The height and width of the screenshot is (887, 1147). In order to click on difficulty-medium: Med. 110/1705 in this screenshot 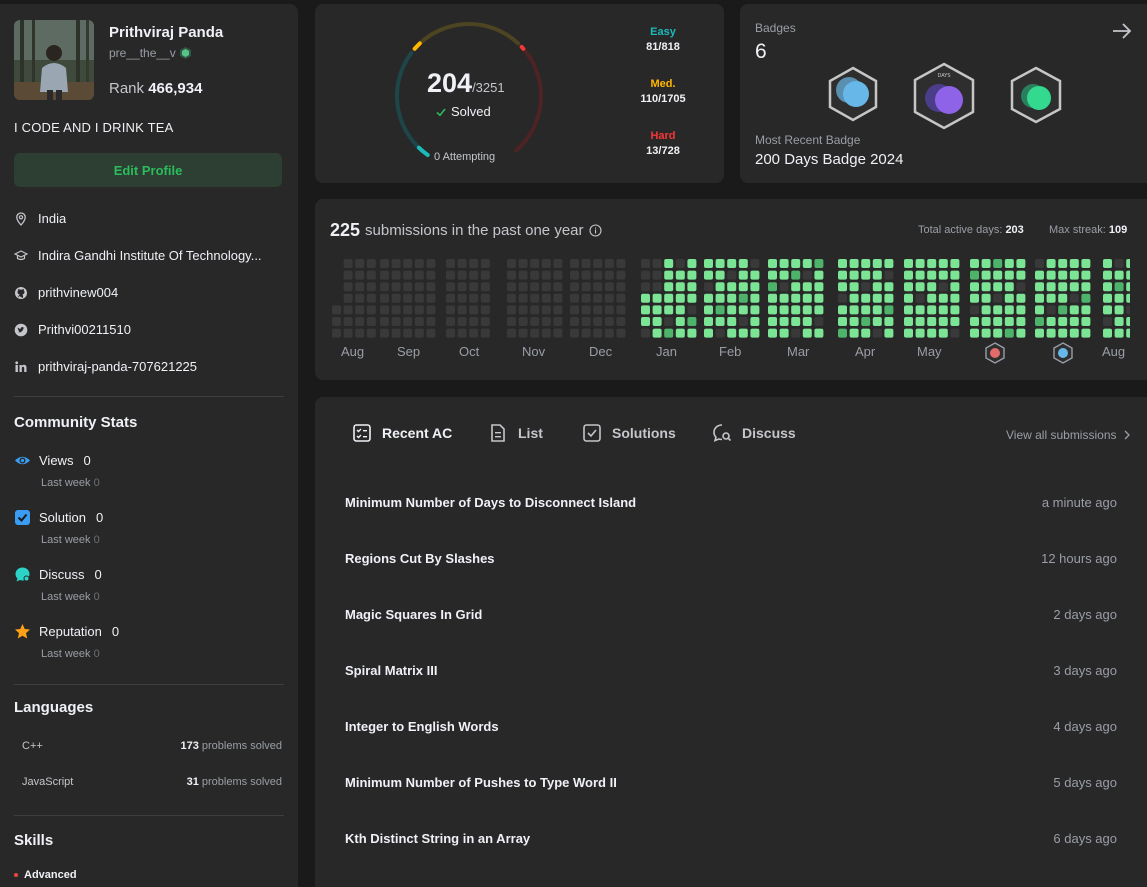, I will do `click(663, 91)`.